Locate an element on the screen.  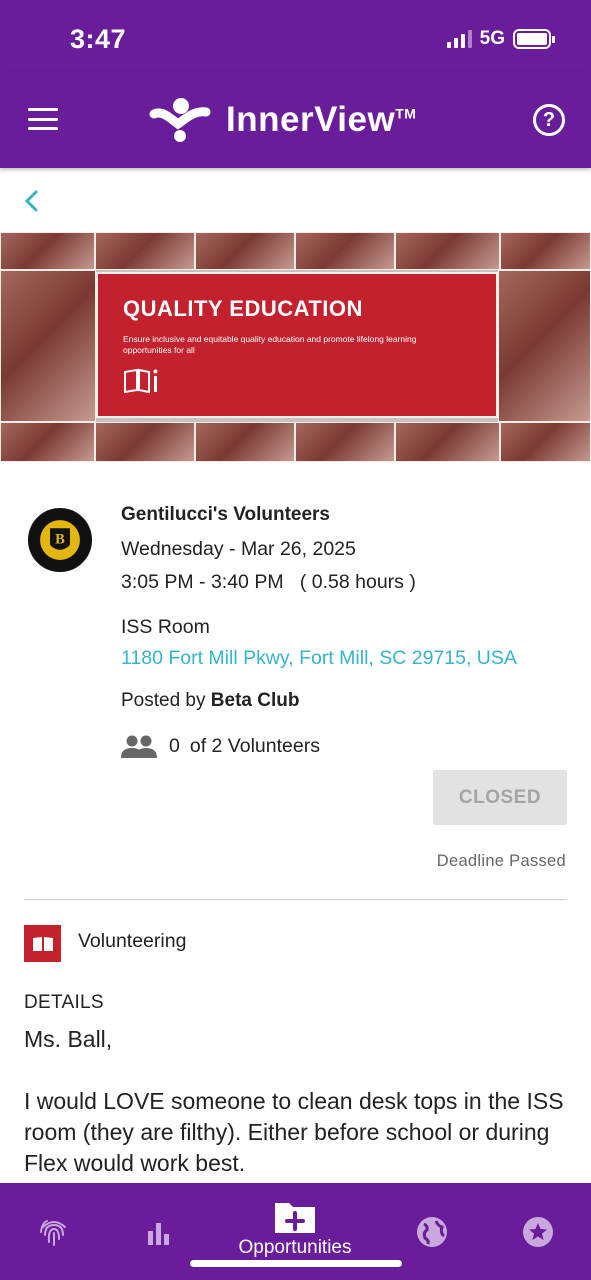
people-icon is located at coordinates (139, 746).